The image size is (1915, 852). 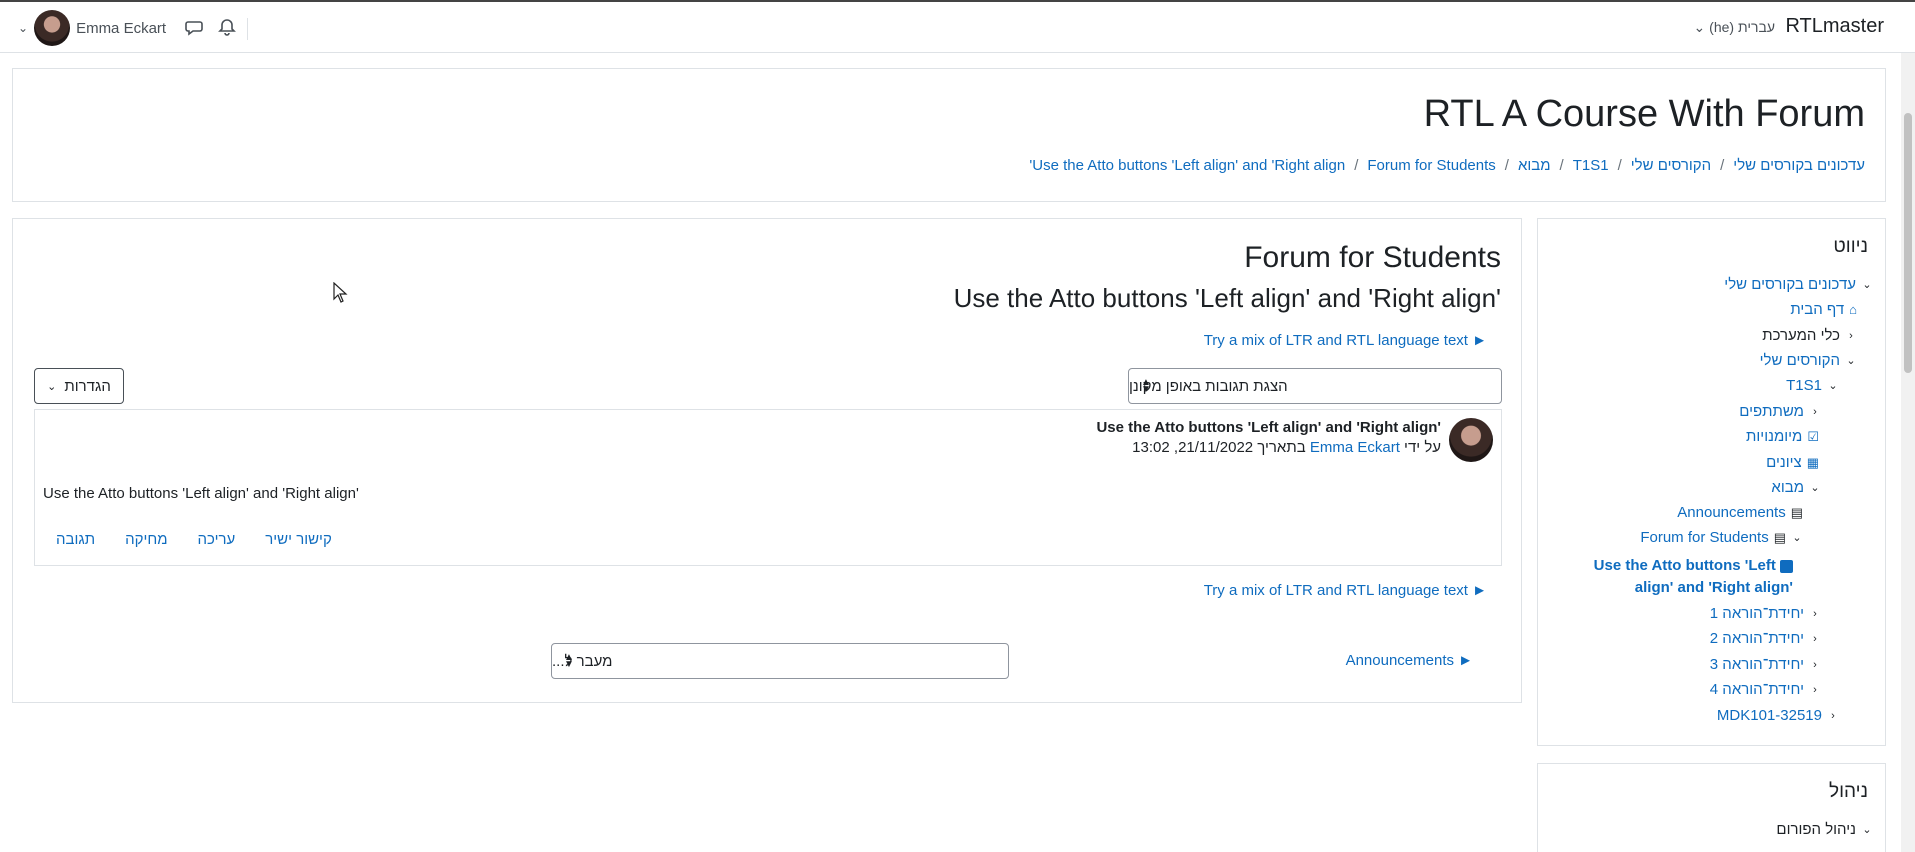 I want to click on nav-item-forum-admin: ⌄ ניהול הפורום, so click(x=1824, y=829).